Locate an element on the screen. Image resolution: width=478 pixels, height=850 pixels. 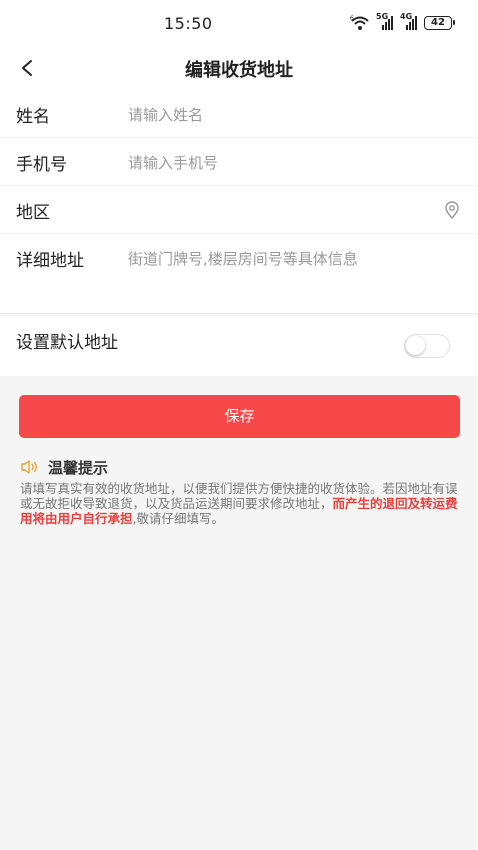
name-label: 姓名 is located at coordinates (33, 117).